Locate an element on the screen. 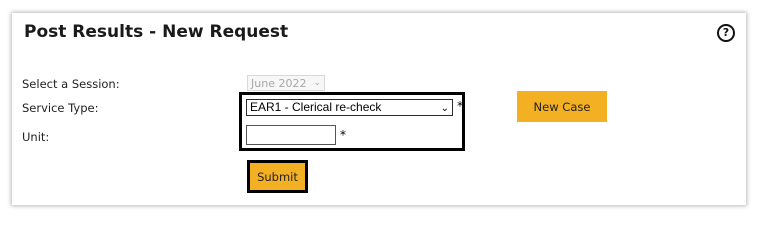 The width and height of the screenshot is (758, 240). session-select-value: June 2022 is located at coordinates (279, 83).